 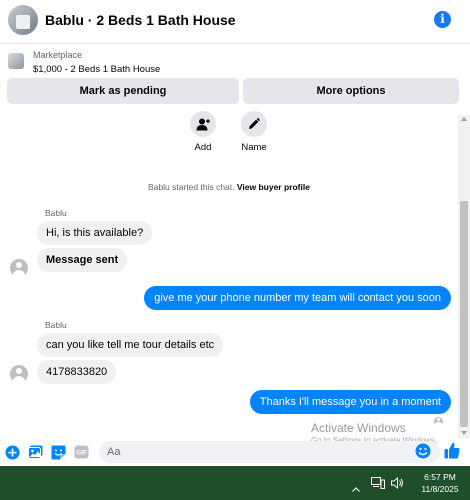 I want to click on chevron-up-icon, so click(x=356, y=488).